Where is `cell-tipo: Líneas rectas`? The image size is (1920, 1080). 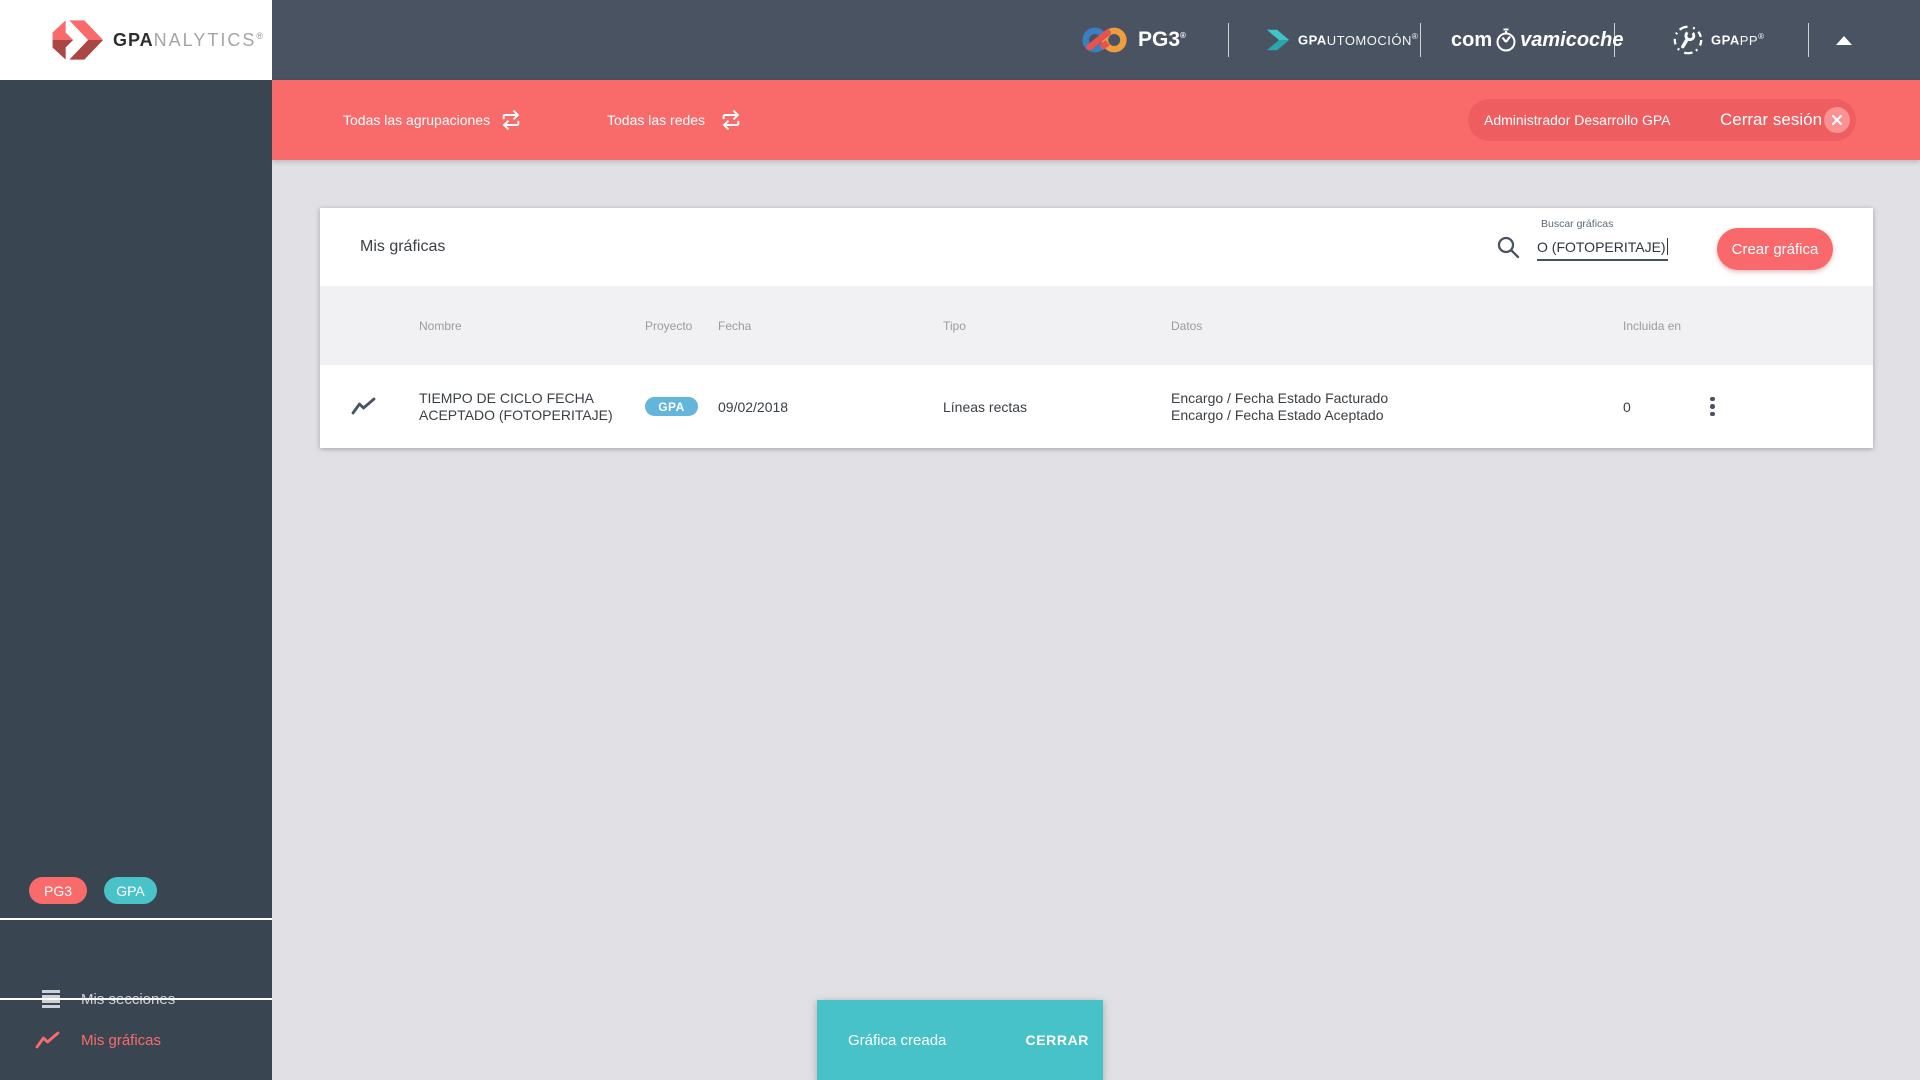 cell-tipo: Líneas rectas is located at coordinates (985, 406).